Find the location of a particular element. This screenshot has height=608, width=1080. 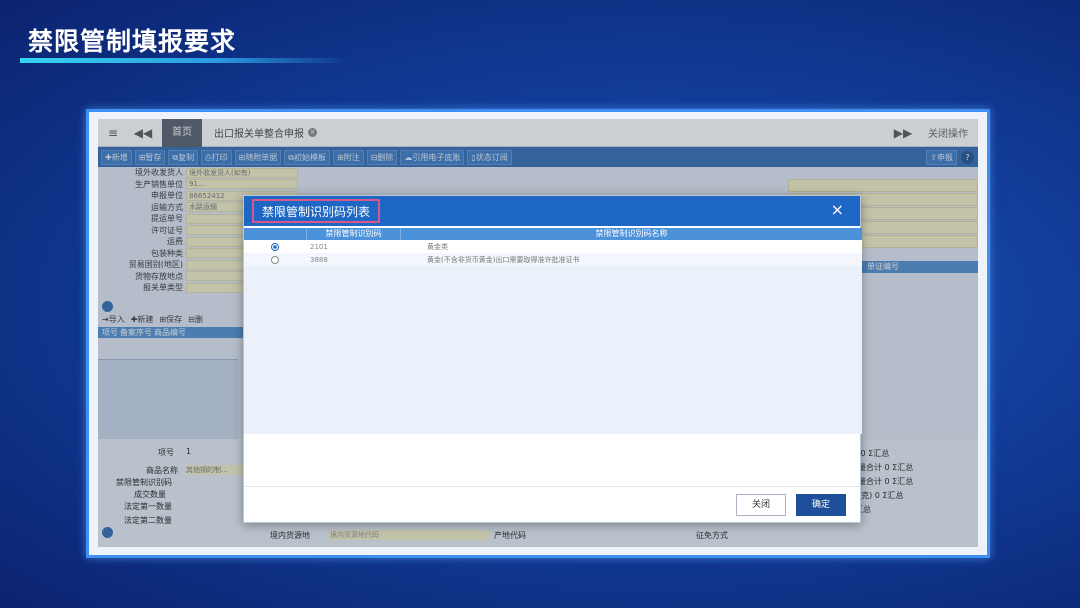

name-cell: 黄金类 is located at coordinates (437, 246).